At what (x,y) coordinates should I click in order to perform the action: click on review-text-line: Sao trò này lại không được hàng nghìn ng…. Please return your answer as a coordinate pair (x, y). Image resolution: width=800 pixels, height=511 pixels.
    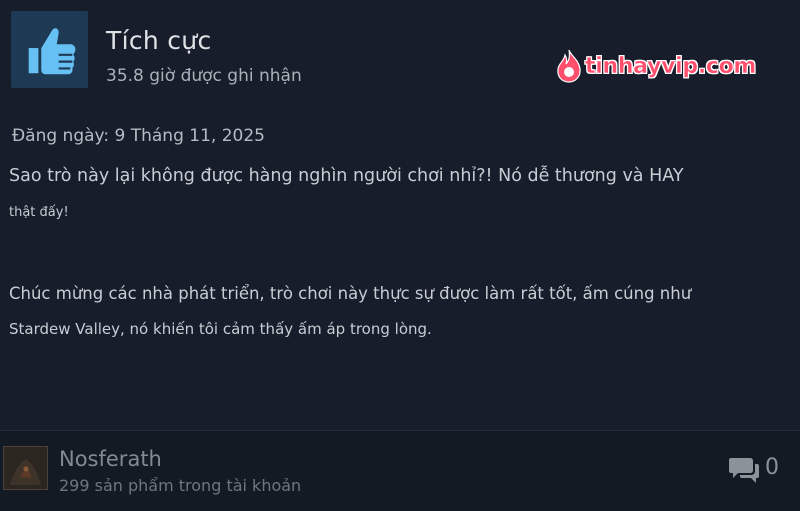
    Looking at the image, I should click on (346, 176).